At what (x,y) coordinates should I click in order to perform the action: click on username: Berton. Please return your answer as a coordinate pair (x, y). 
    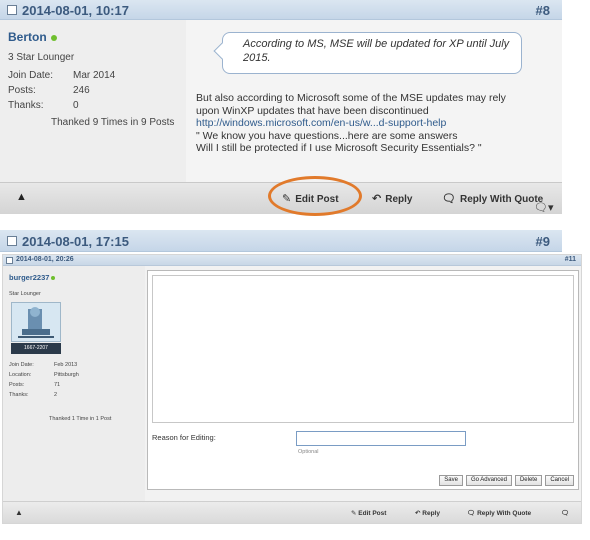
    Looking at the image, I should click on (27, 37).